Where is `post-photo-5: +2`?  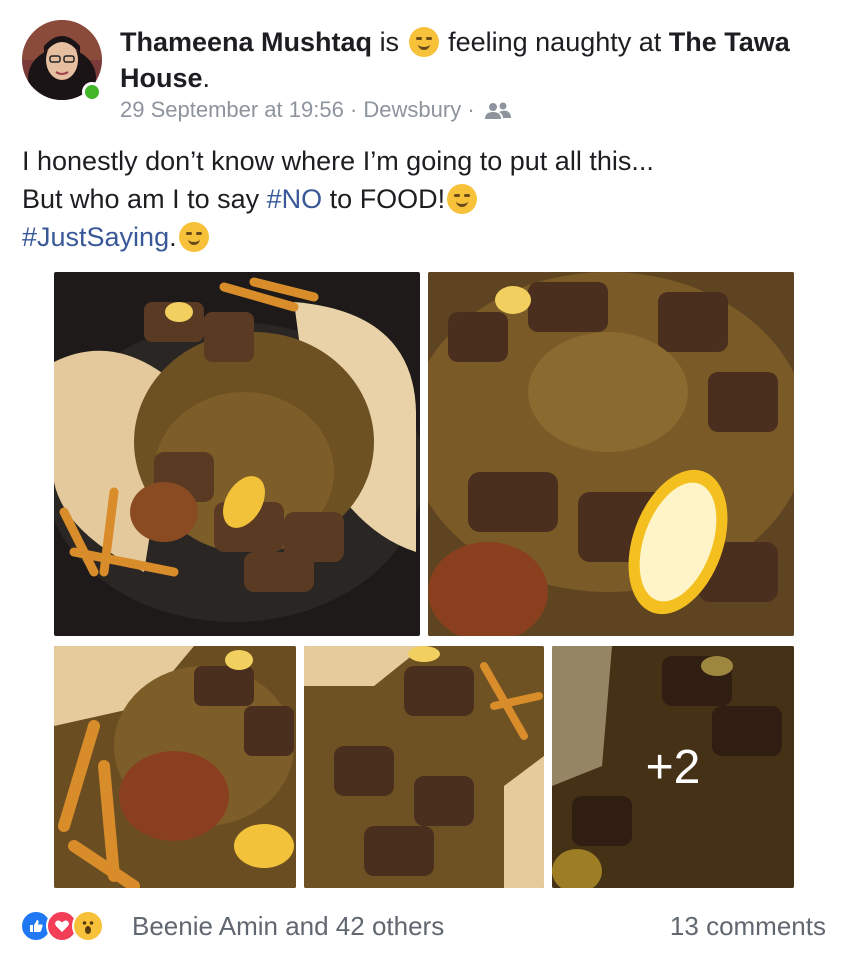
post-photo-5: +2 is located at coordinates (673, 767).